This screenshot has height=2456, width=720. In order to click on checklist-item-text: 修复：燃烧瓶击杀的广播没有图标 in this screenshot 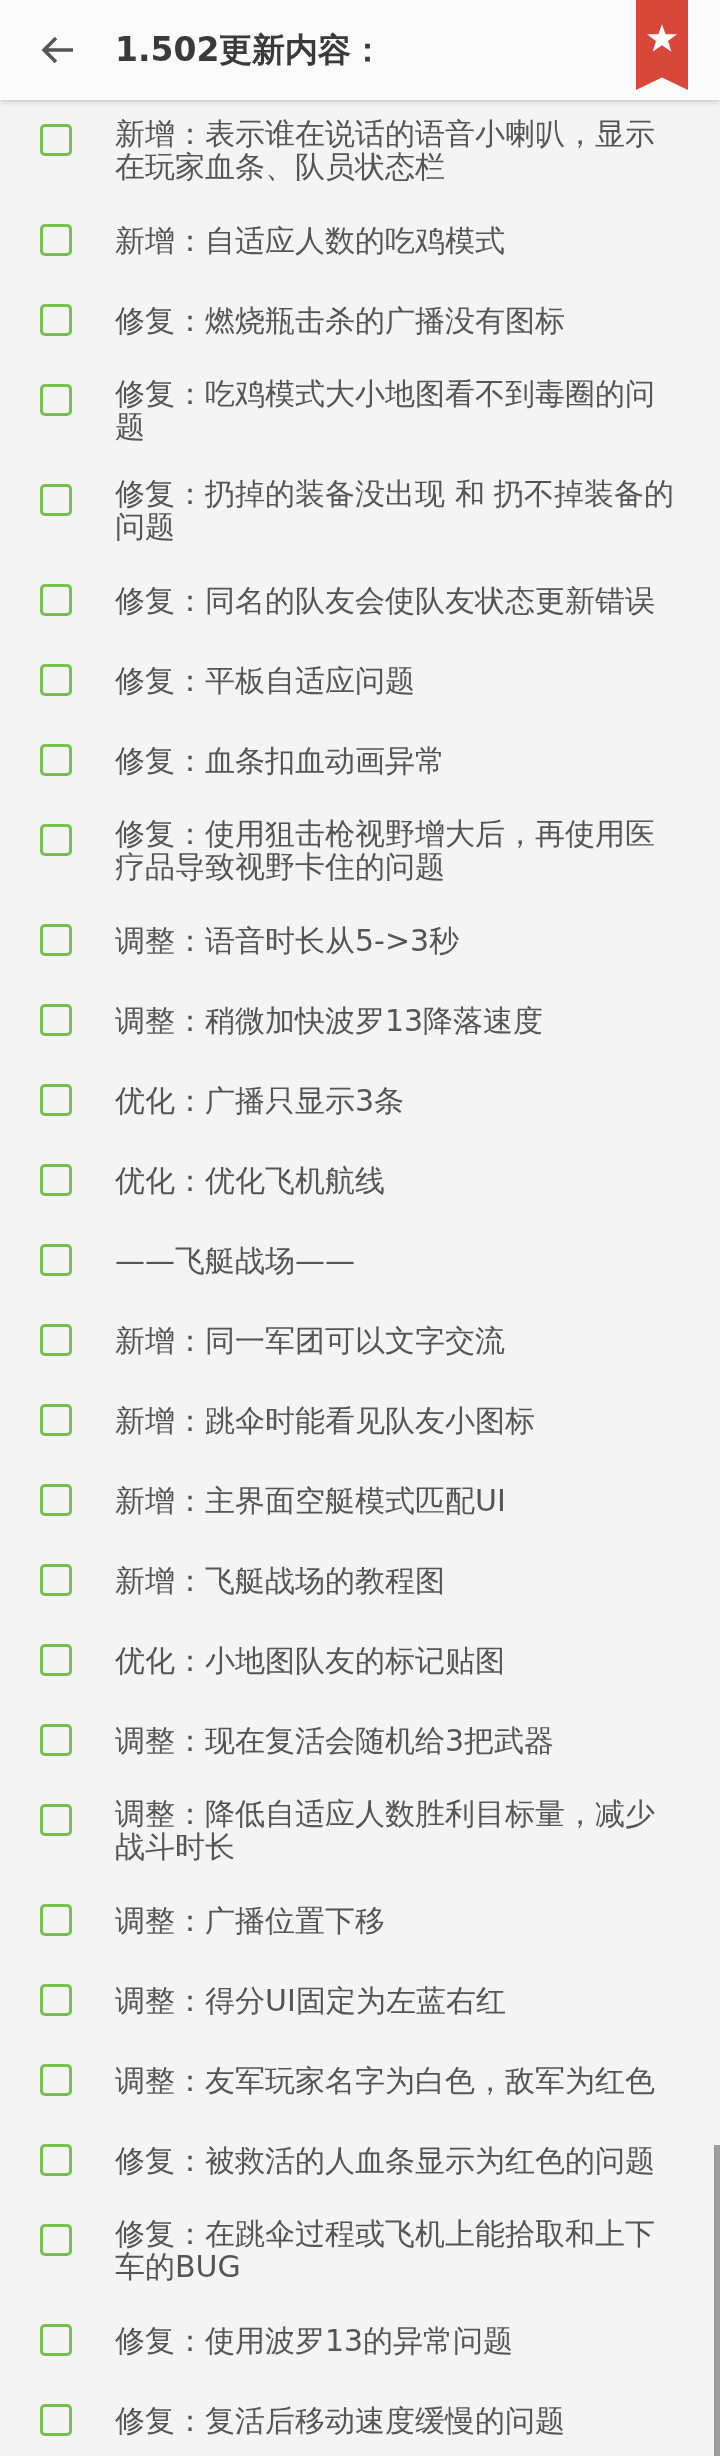, I will do `click(340, 320)`.